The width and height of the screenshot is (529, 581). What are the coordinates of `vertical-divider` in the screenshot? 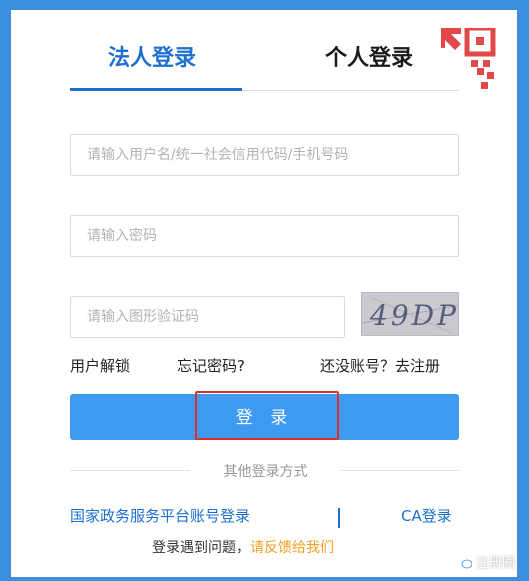 It's located at (339, 518).